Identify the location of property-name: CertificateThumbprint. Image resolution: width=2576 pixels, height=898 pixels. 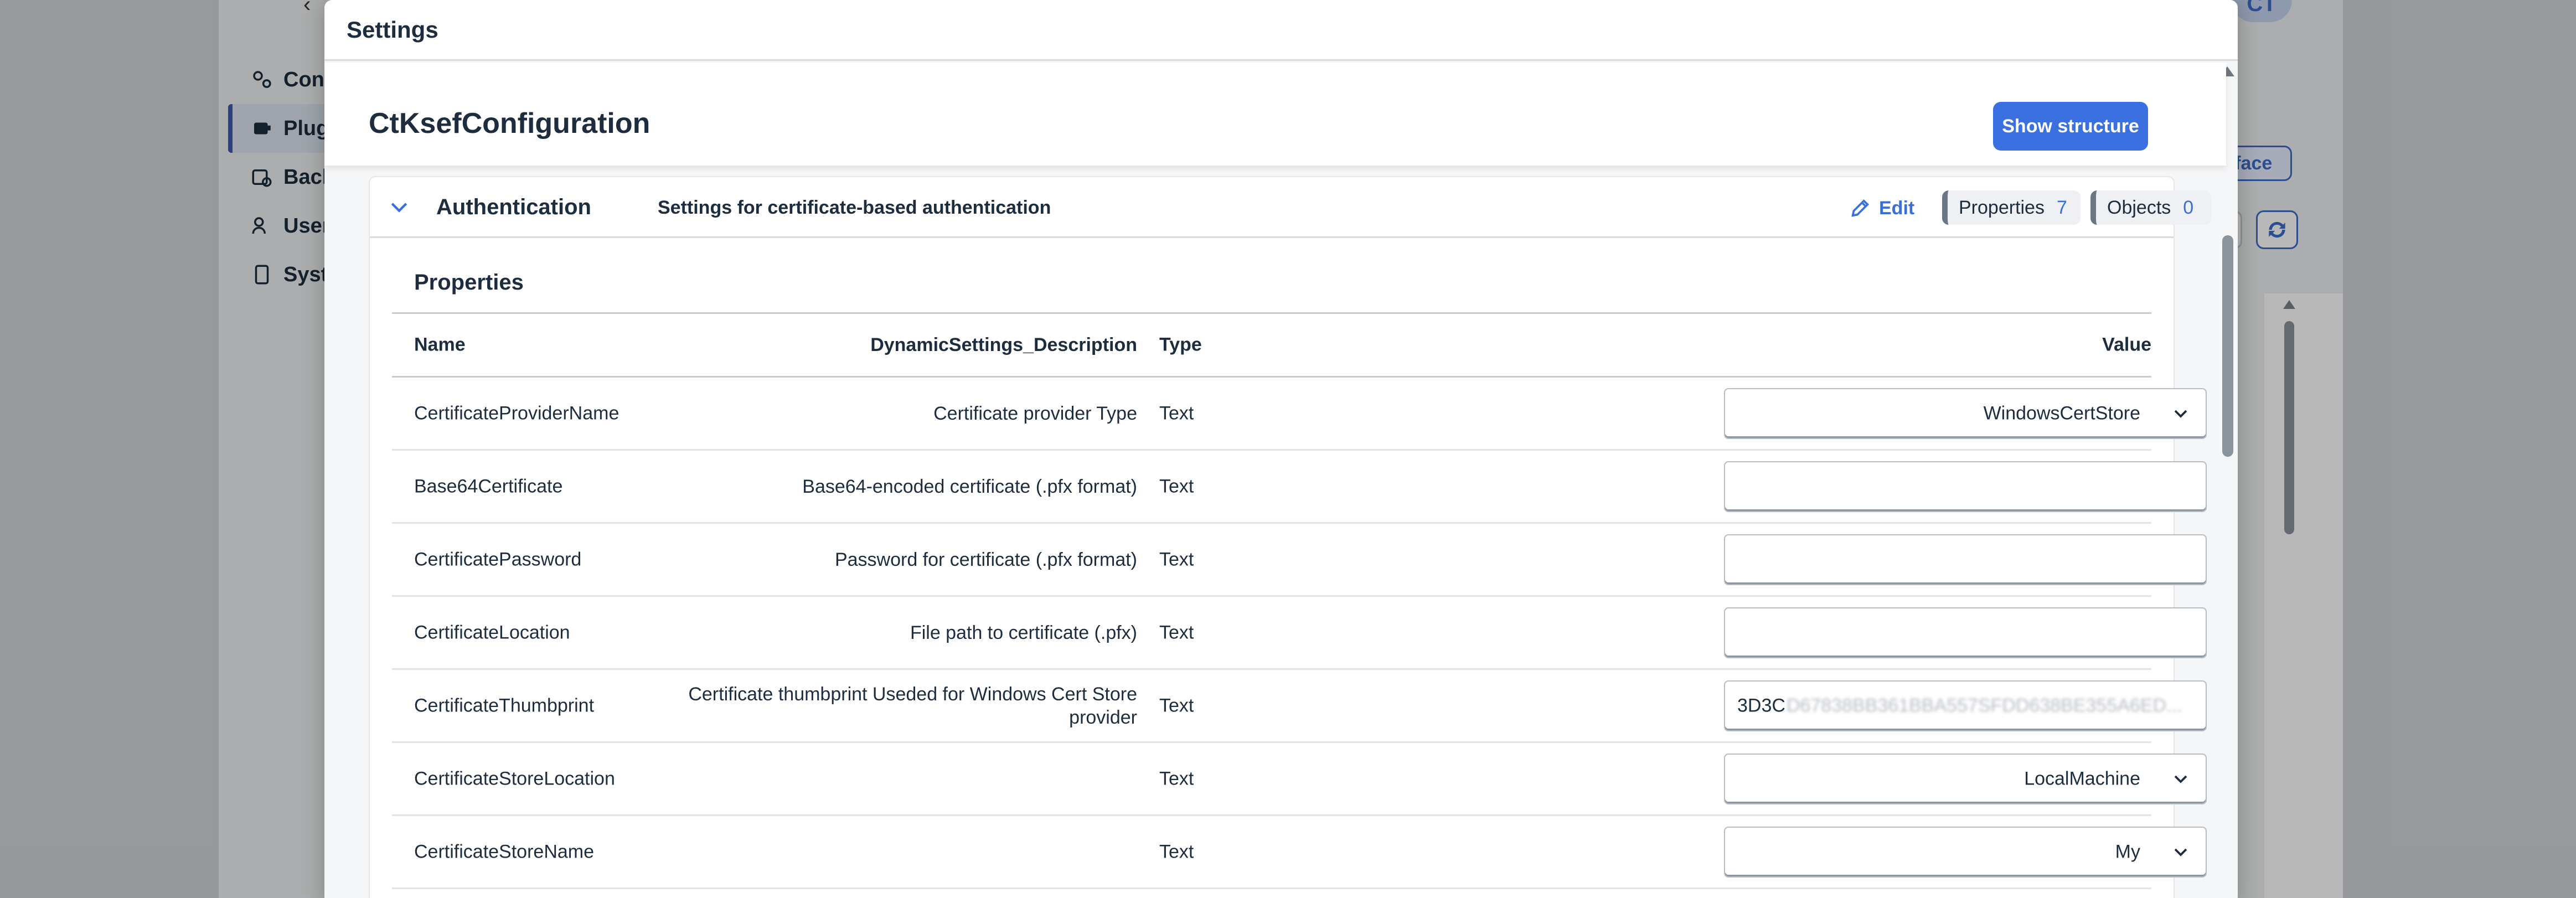
(505, 705).